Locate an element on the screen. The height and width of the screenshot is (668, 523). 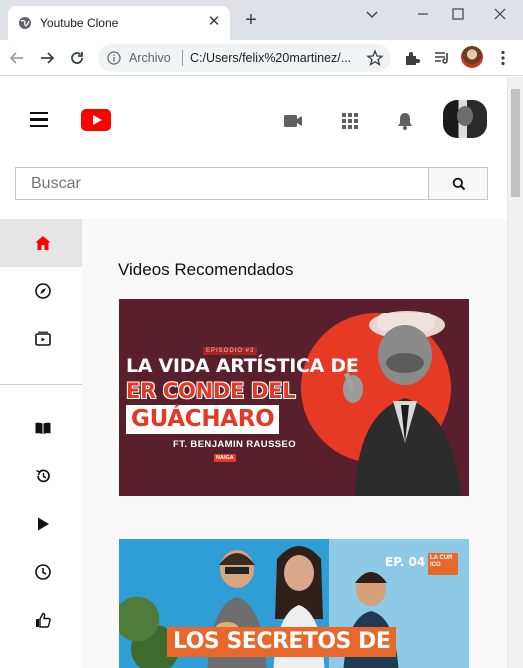
apps-grid-icon is located at coordinates (350, 121).